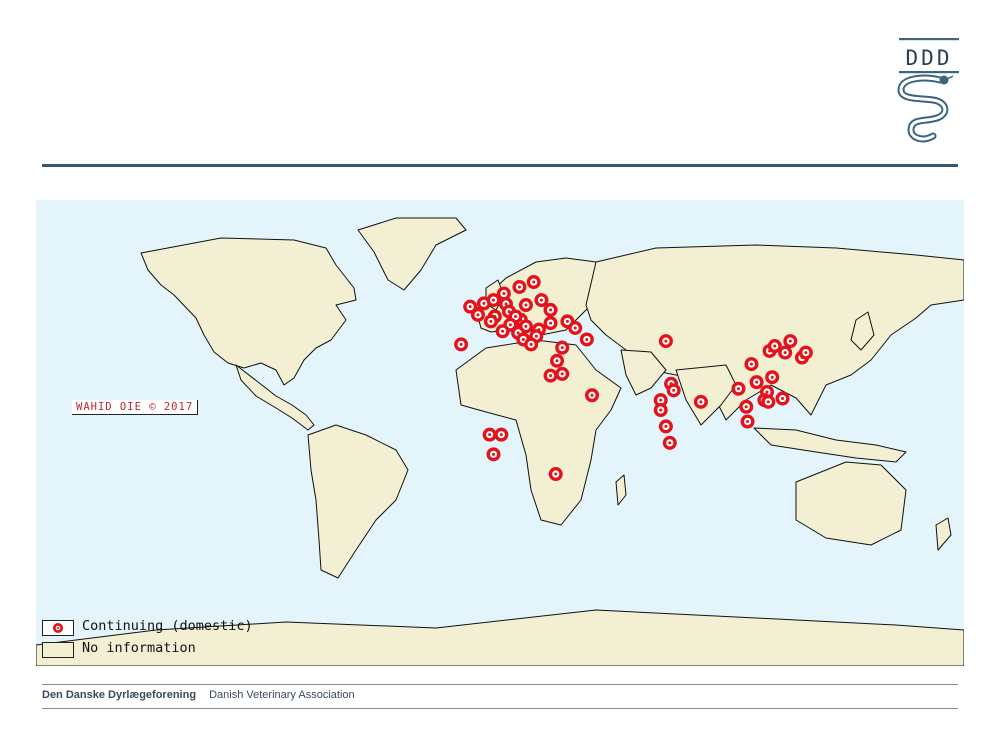 This screenshot has height=750, width=1000. I want to click on ddd-logo: DDD, so click(929, 93).